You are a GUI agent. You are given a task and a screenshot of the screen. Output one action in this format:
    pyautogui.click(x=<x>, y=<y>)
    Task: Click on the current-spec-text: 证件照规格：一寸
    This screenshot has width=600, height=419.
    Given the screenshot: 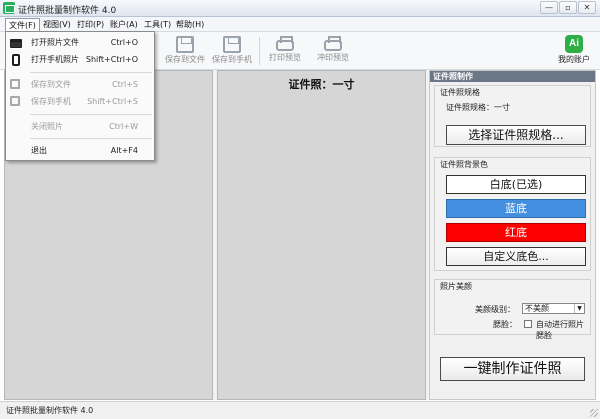 What is the action you would take?
    pyautogui.click(x=478, y=107)
    